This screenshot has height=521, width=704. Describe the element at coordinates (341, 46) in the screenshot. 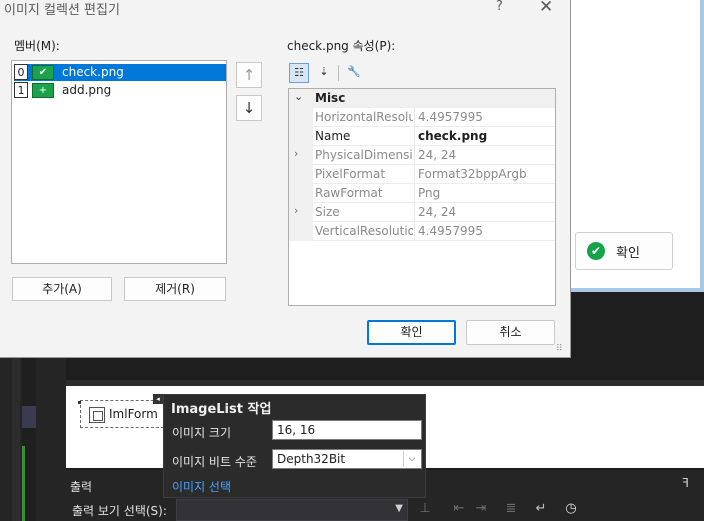

I see `properties-label: check.png 속성(P):` at that location.